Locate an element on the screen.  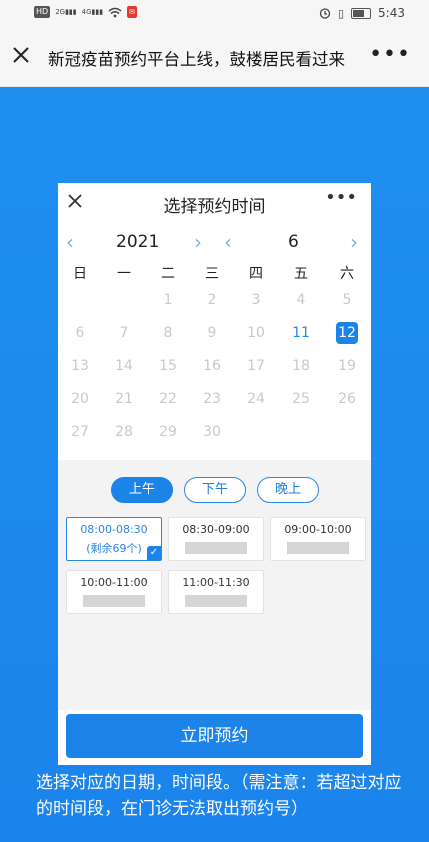
calendar-day: 16 is located at coordinates (212, 366).